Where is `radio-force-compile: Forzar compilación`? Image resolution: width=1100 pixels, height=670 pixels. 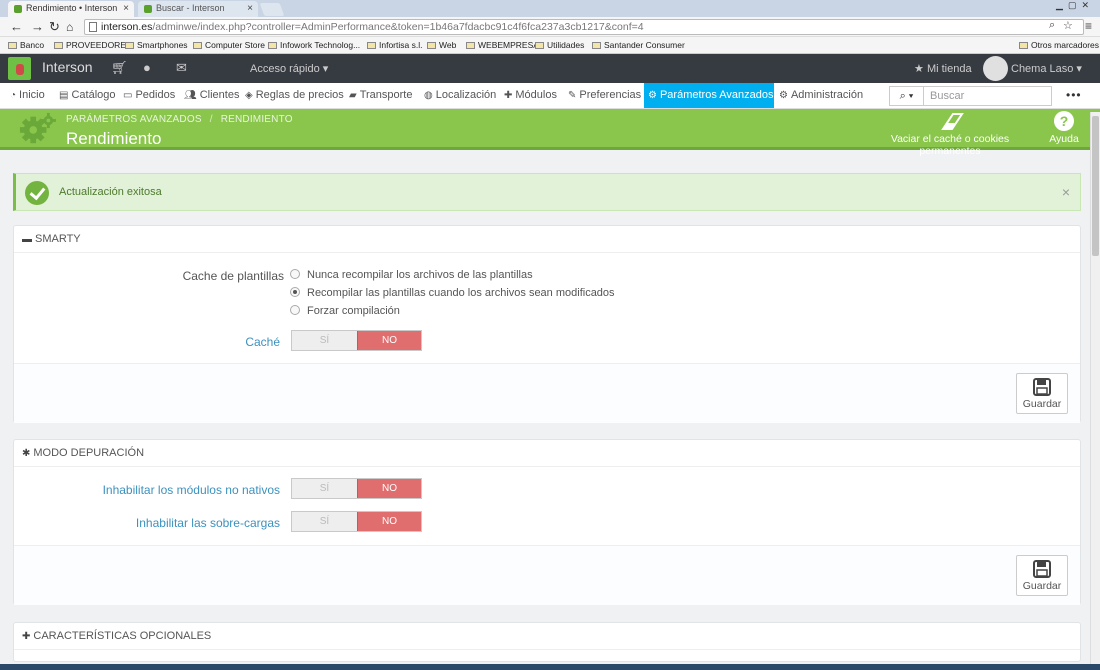
radio-force-compile: Forzar compilación is located at coordinates (345, 311).